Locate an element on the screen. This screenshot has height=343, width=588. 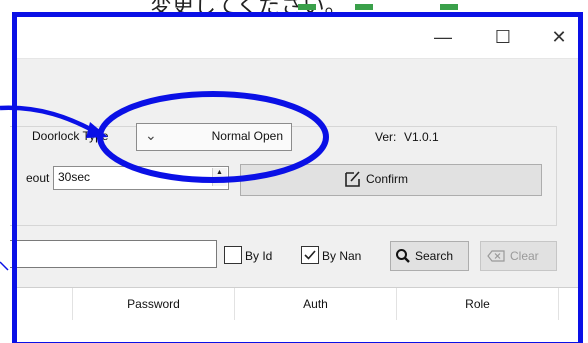
by-id-checkbox is located at coordinates (233, 255).